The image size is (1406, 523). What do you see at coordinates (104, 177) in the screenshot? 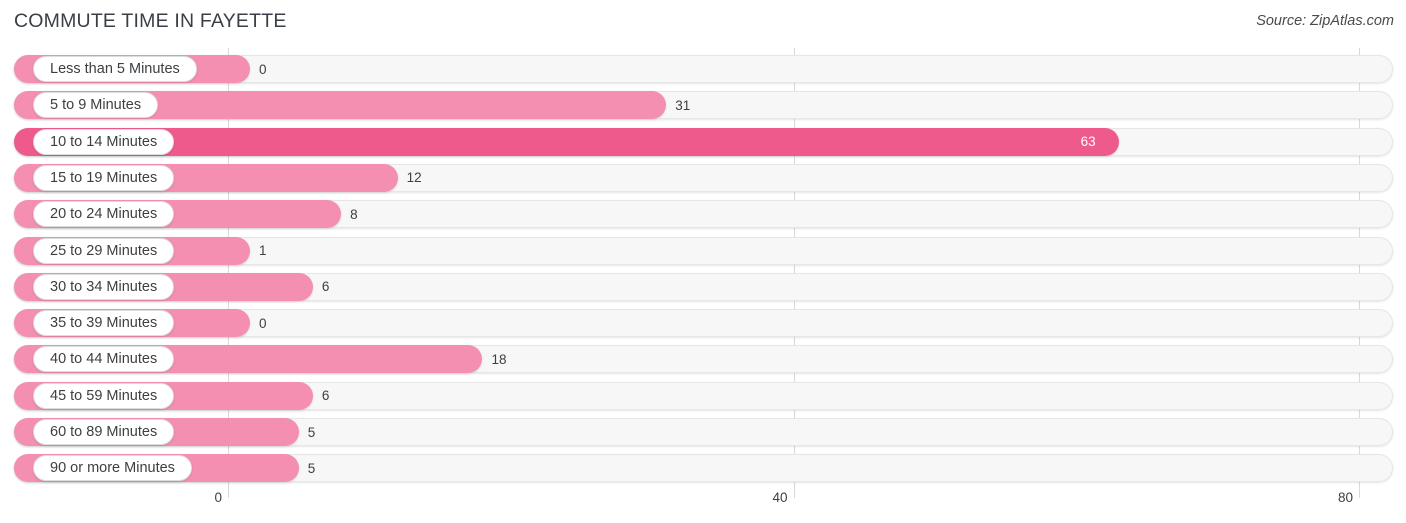
I see `category-label: 15 to 19 Minutes` at bounding box center [104, 177].